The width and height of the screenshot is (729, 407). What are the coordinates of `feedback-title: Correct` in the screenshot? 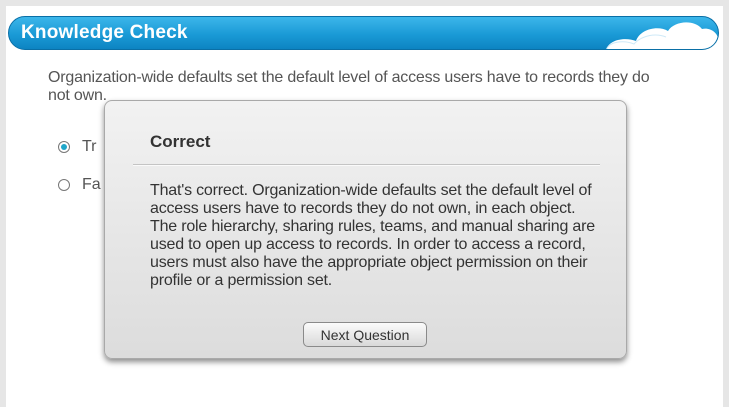 It's located at (180, 141).